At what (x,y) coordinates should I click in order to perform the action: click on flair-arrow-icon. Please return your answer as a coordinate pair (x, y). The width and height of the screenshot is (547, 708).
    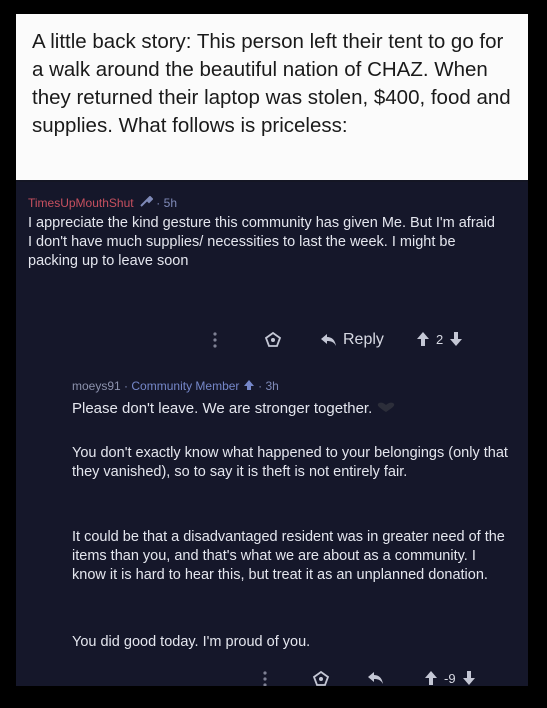
    Looking at the image, I should click on (248, 385).